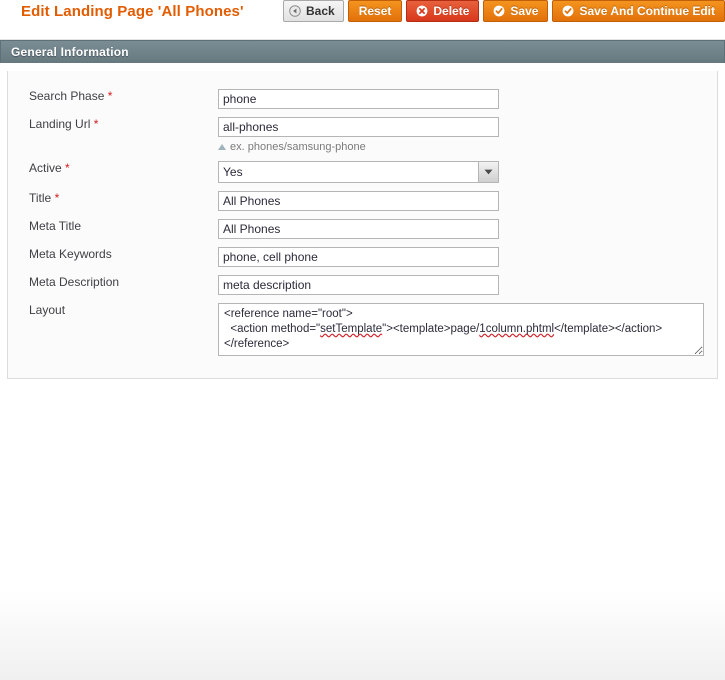  What do you see at coordinates (47, 310) in the screenshot?
I see `layout-label: Layout` at bounding box center [47, 310].